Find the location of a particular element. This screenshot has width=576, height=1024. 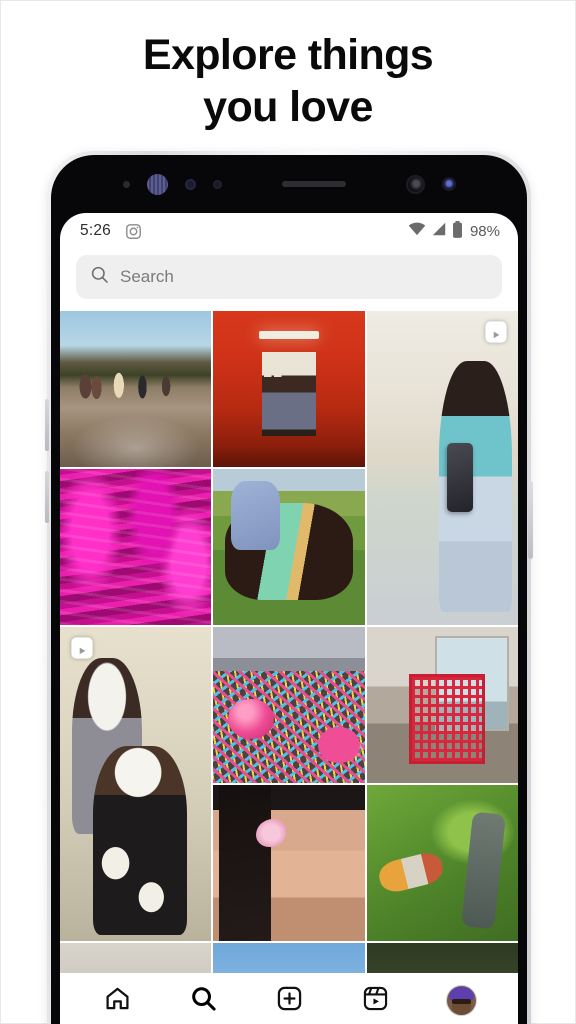

nav-create-button is located at coordinates (289, 1001).